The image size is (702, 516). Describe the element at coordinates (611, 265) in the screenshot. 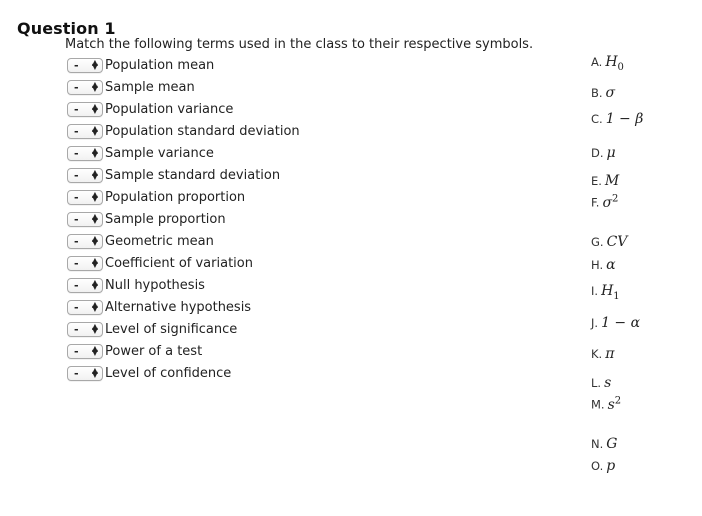

I see `symbol-base: α` at that location.